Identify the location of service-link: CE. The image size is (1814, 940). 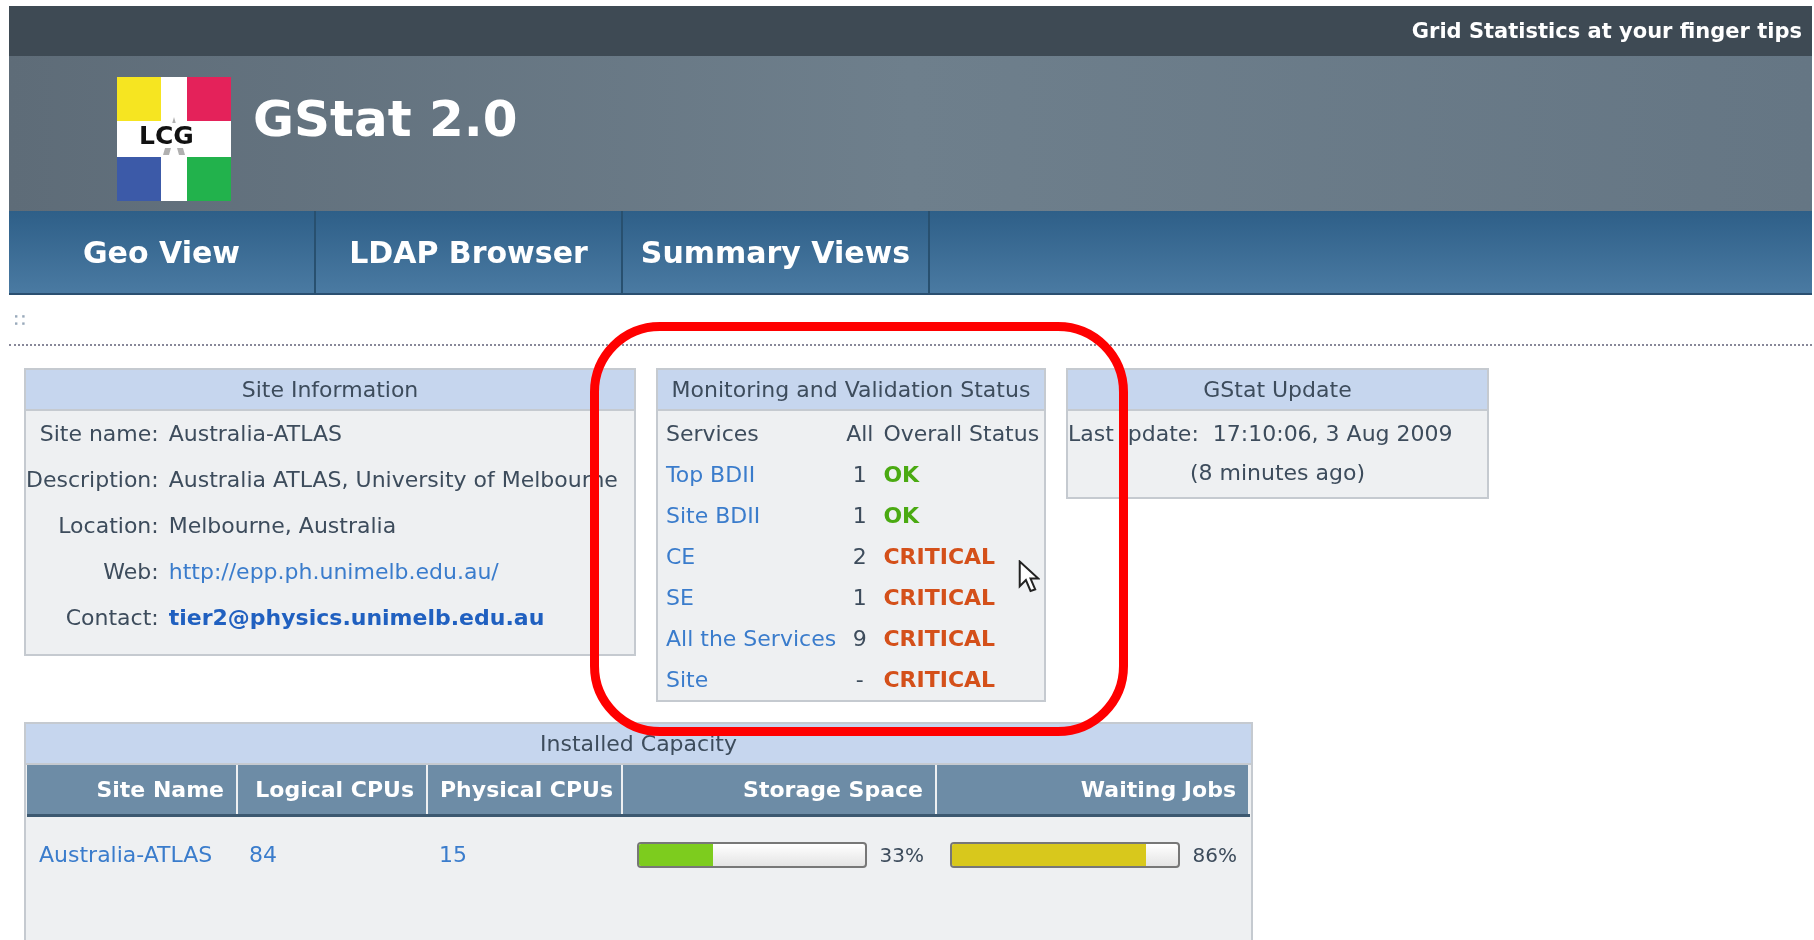
(681, 556).